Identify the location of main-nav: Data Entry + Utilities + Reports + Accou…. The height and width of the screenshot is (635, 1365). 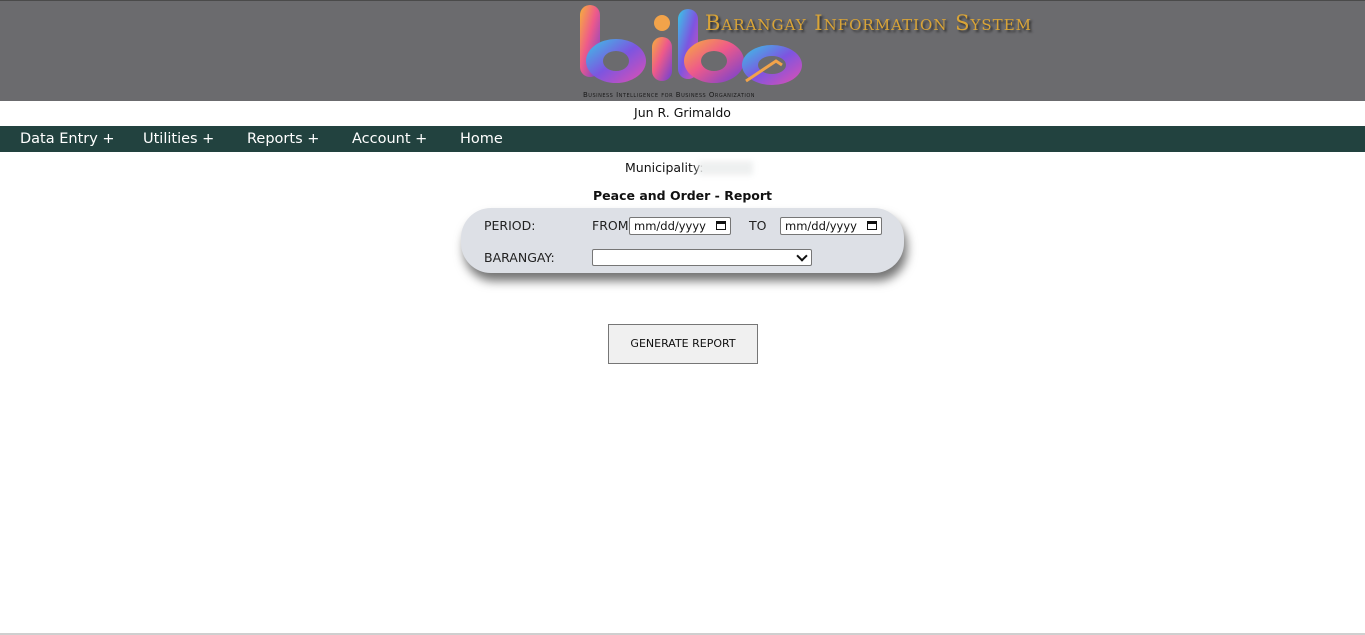
(682, 139).